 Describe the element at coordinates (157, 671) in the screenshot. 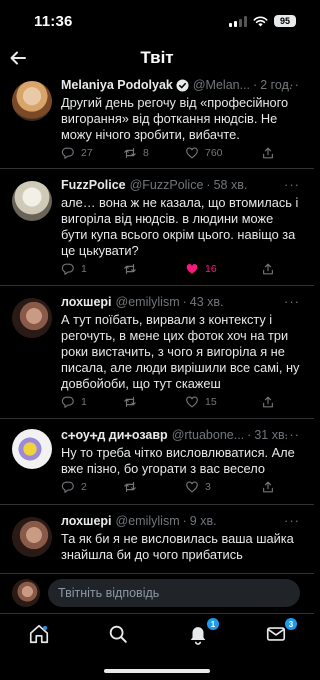

I see `home-indicator` at that location.